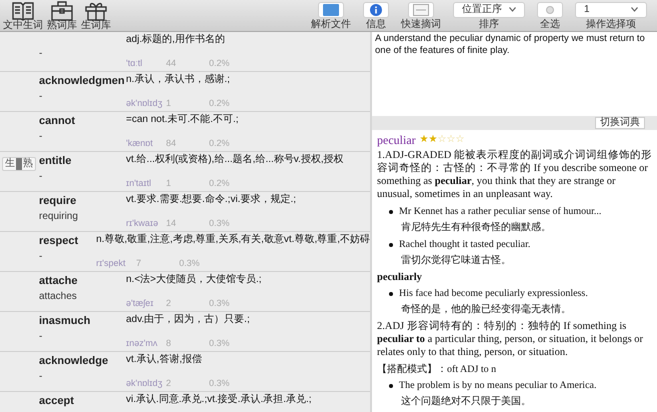 The image size is (657, 412). I want to click on example-translation: 奇怪的是，他的脸已经变得毫无表情。, so click(486, 309).